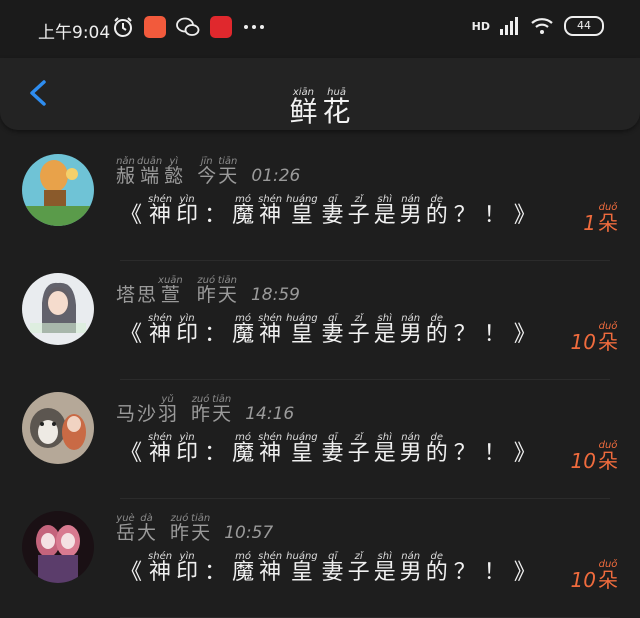  Describe the element at coordinates (276, 176) in the screenshot. I see `item-time: 01:26` at that location.